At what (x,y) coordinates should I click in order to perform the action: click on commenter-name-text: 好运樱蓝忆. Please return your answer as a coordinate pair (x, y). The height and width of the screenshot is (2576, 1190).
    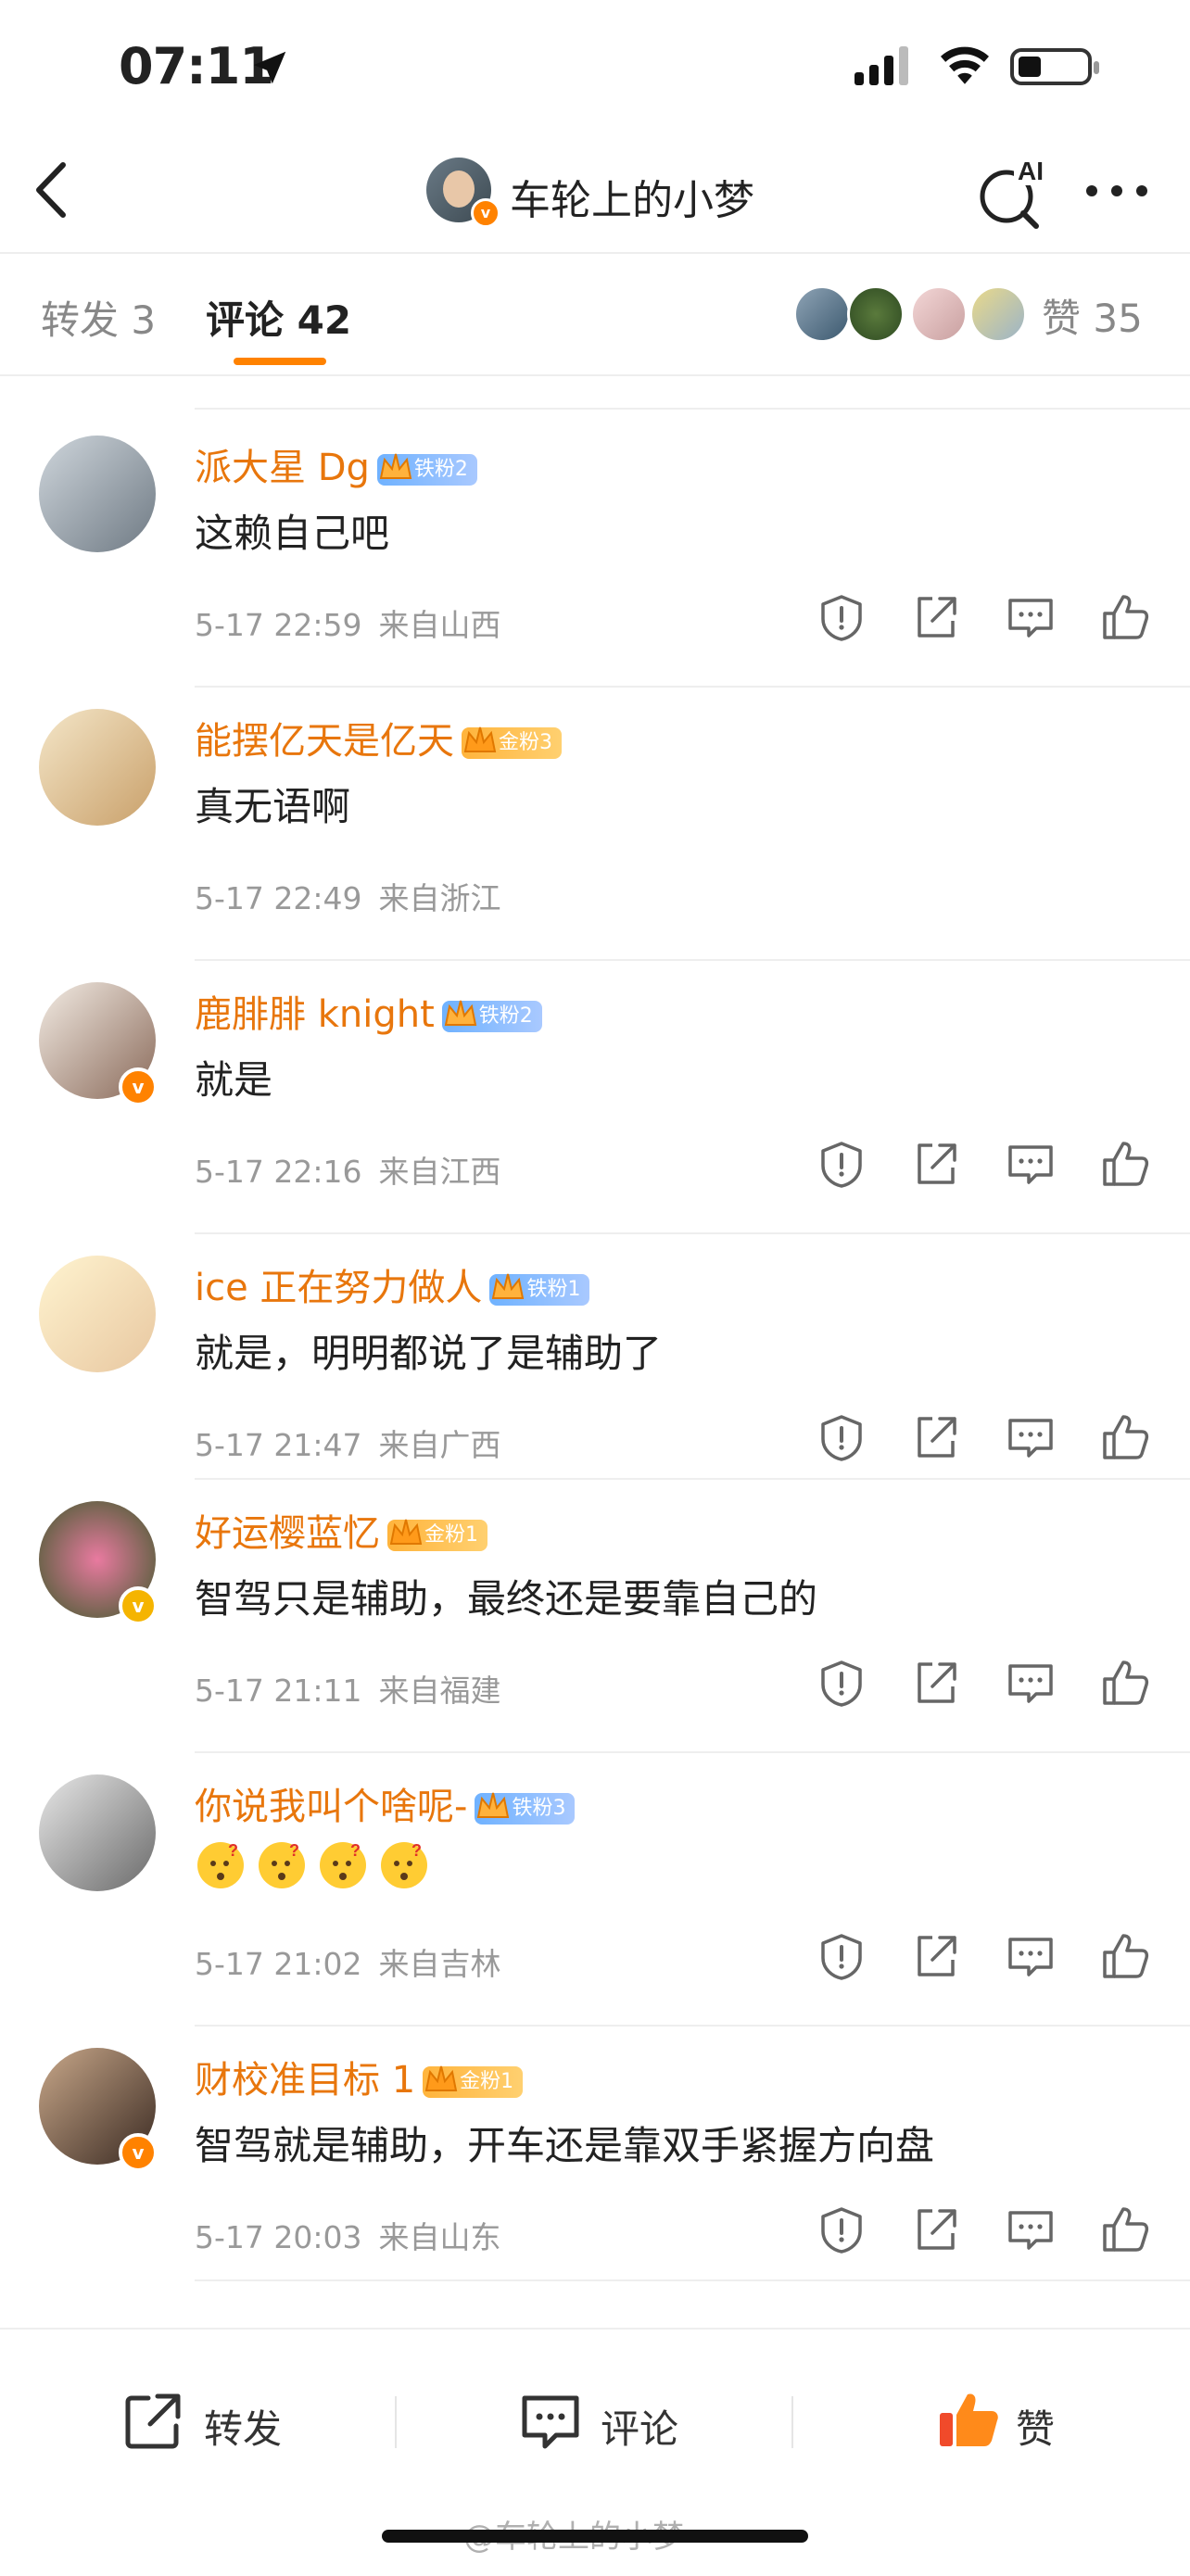
    Looking at the image, I should click on (287, 1534).